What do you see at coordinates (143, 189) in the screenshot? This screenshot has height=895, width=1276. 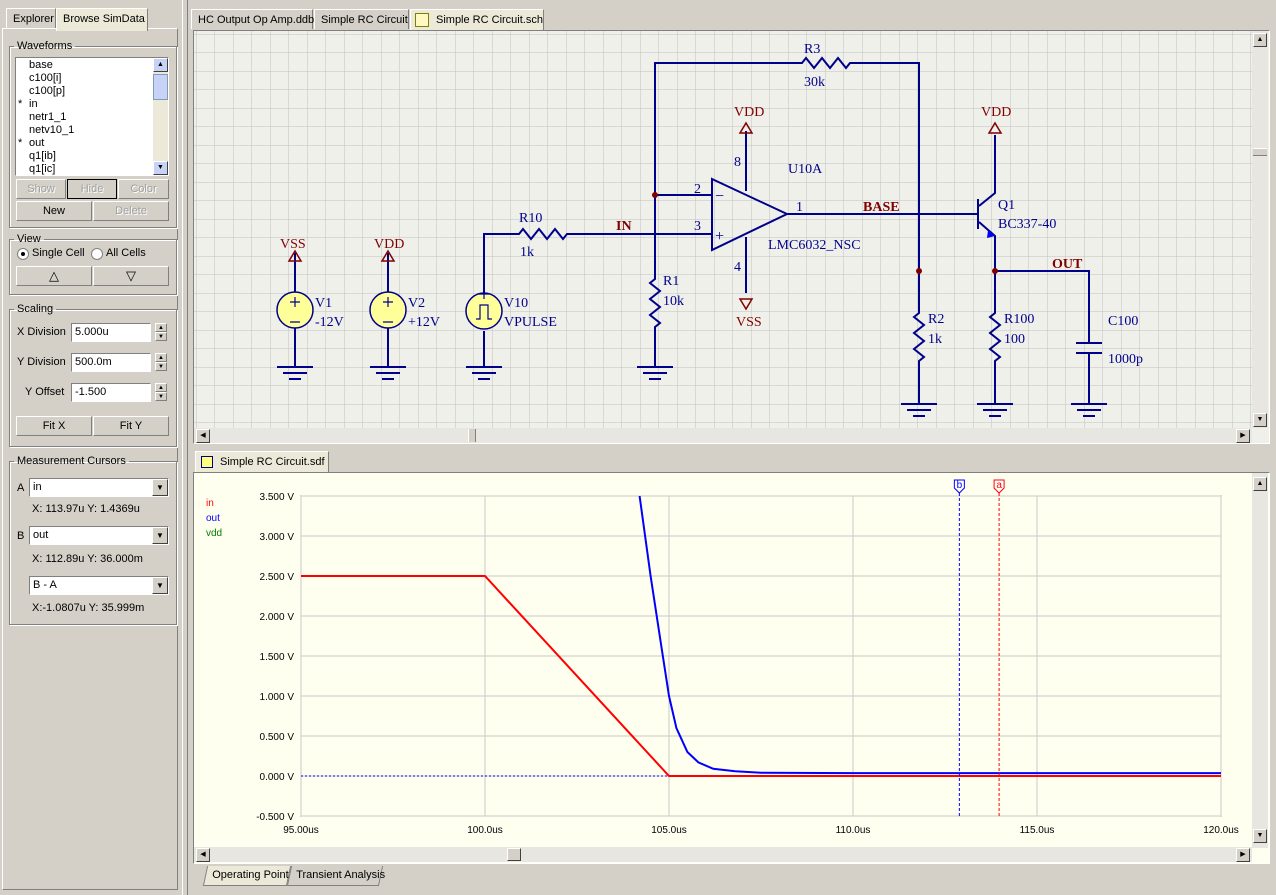 I see `color-button: Color` at bounding box center [143, 189].